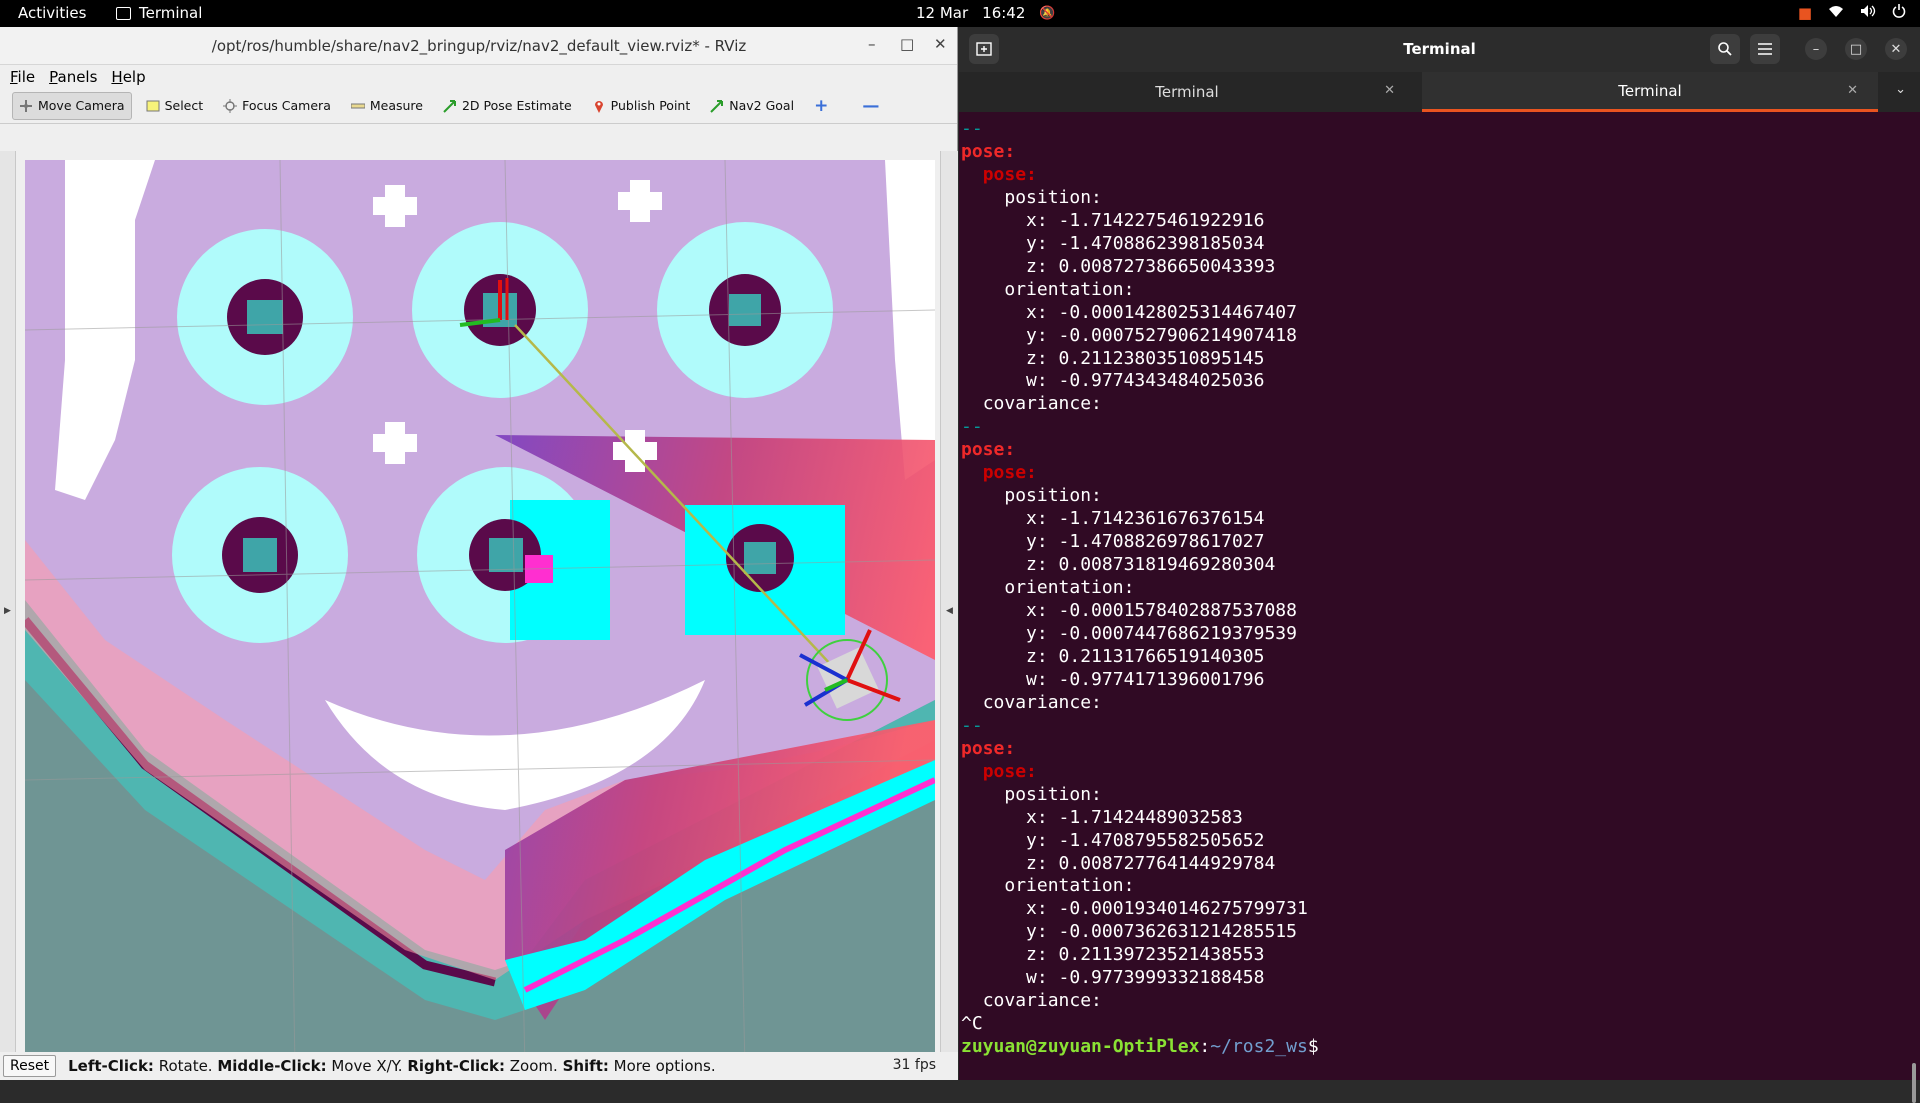 The image size is (1920, 1103). Describe the element at coordinates (52, 13) in the screenshot. I see `activities-button: Activities` at that location.